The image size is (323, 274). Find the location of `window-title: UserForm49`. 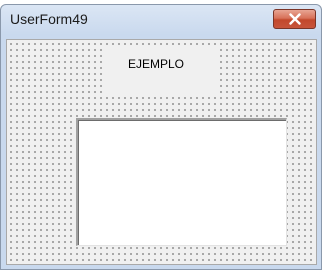

window-title: UserForm49 is located at coordinates (49, 19).